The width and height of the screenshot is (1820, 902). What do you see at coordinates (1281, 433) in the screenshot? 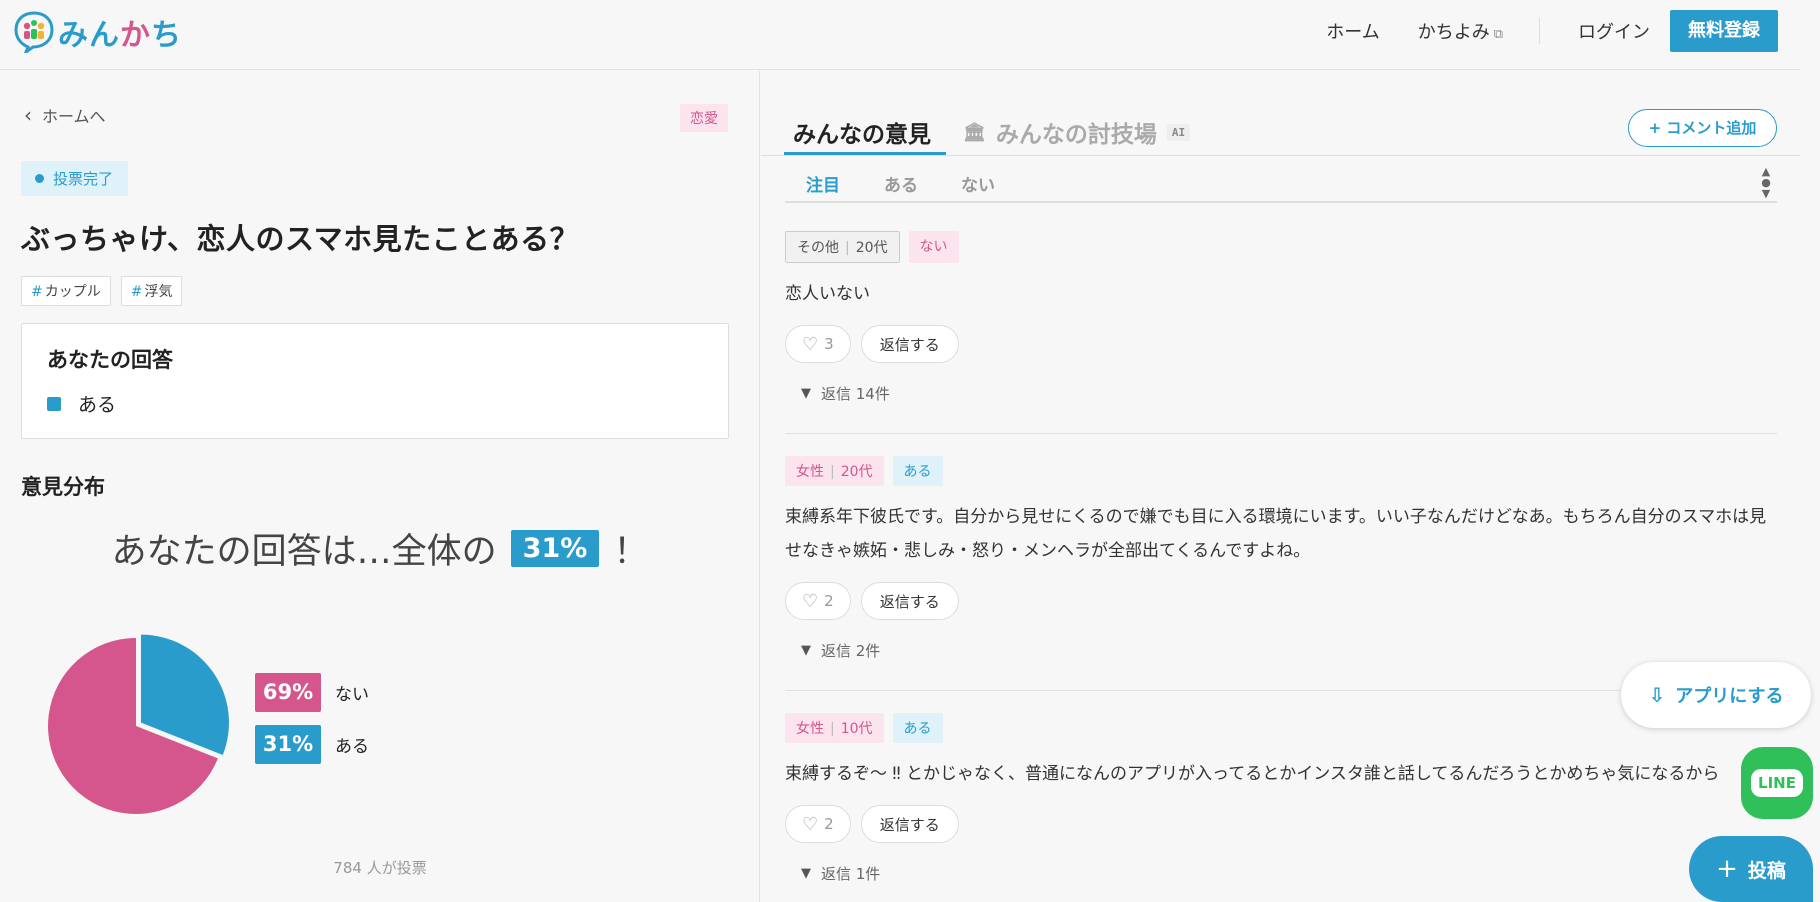
I see `comment-divider` at bounding box center [1281, 433].